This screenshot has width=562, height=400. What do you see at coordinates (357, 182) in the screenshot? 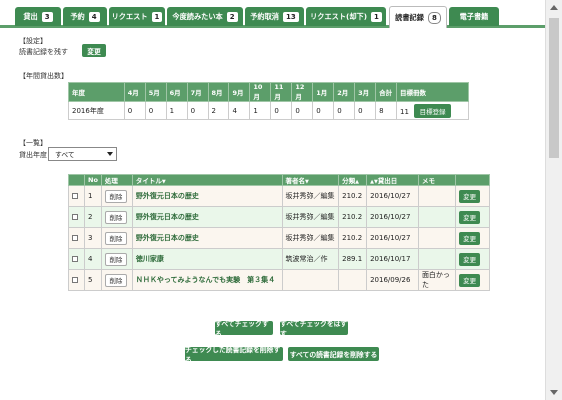
I see `sort-asc-icon: ▲` at bounding box center [357, 182].